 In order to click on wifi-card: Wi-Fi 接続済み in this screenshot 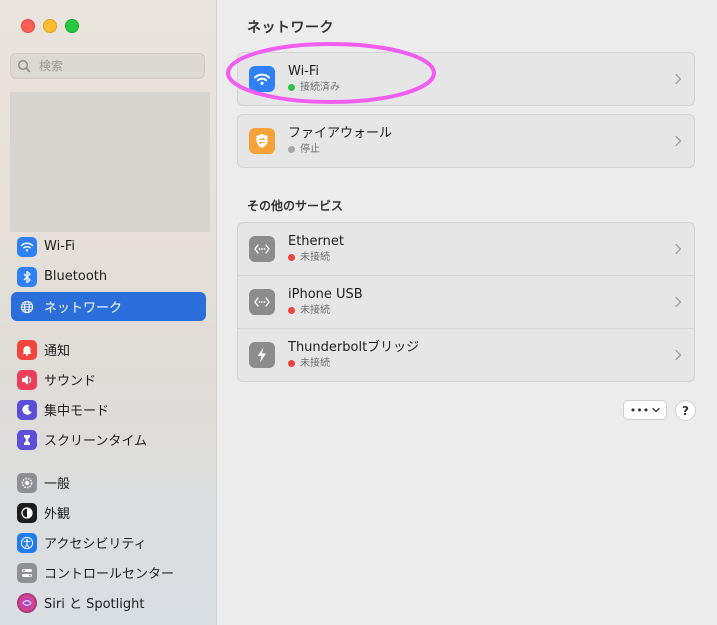, I will do `click(466, 79)`.